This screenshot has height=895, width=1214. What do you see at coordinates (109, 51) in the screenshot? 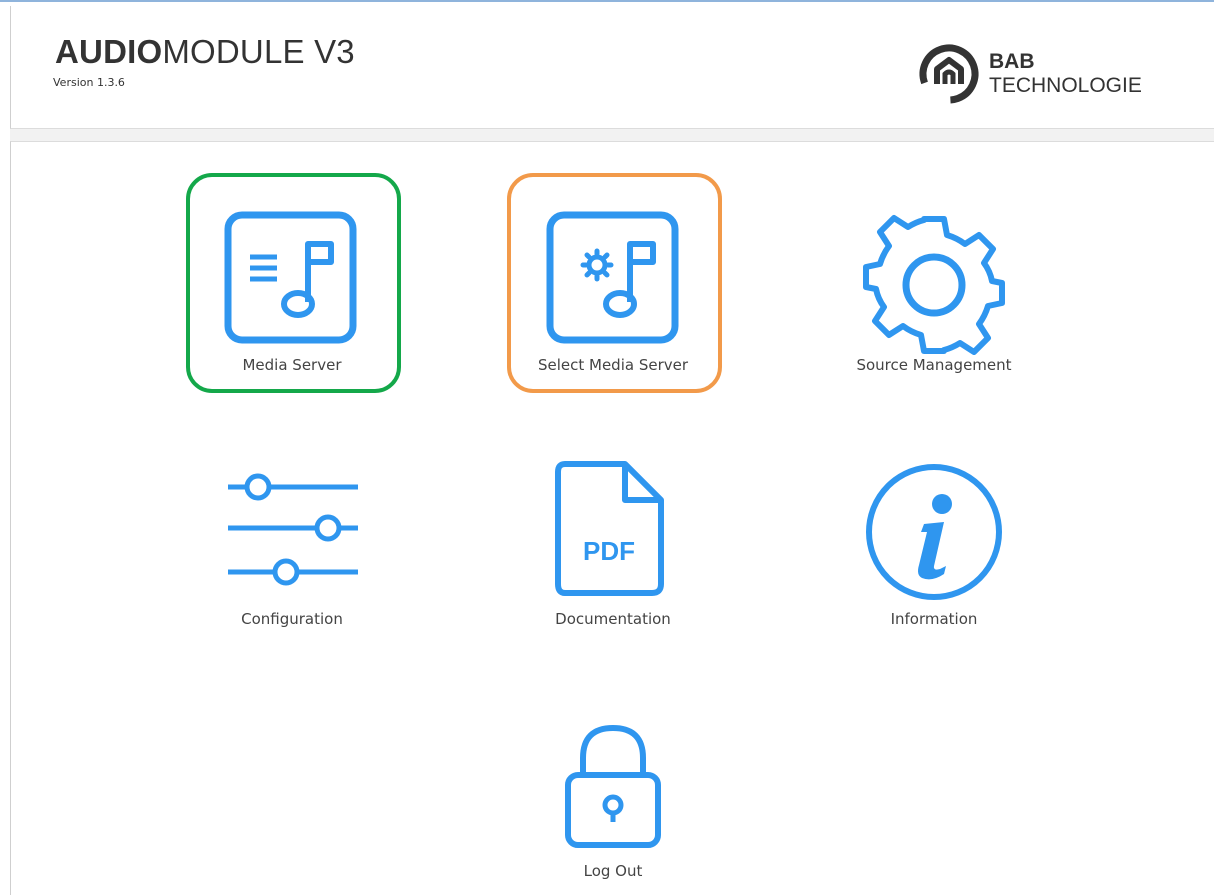
I see `app-title-bold: AUDIO` at bounding box center [109, 51].